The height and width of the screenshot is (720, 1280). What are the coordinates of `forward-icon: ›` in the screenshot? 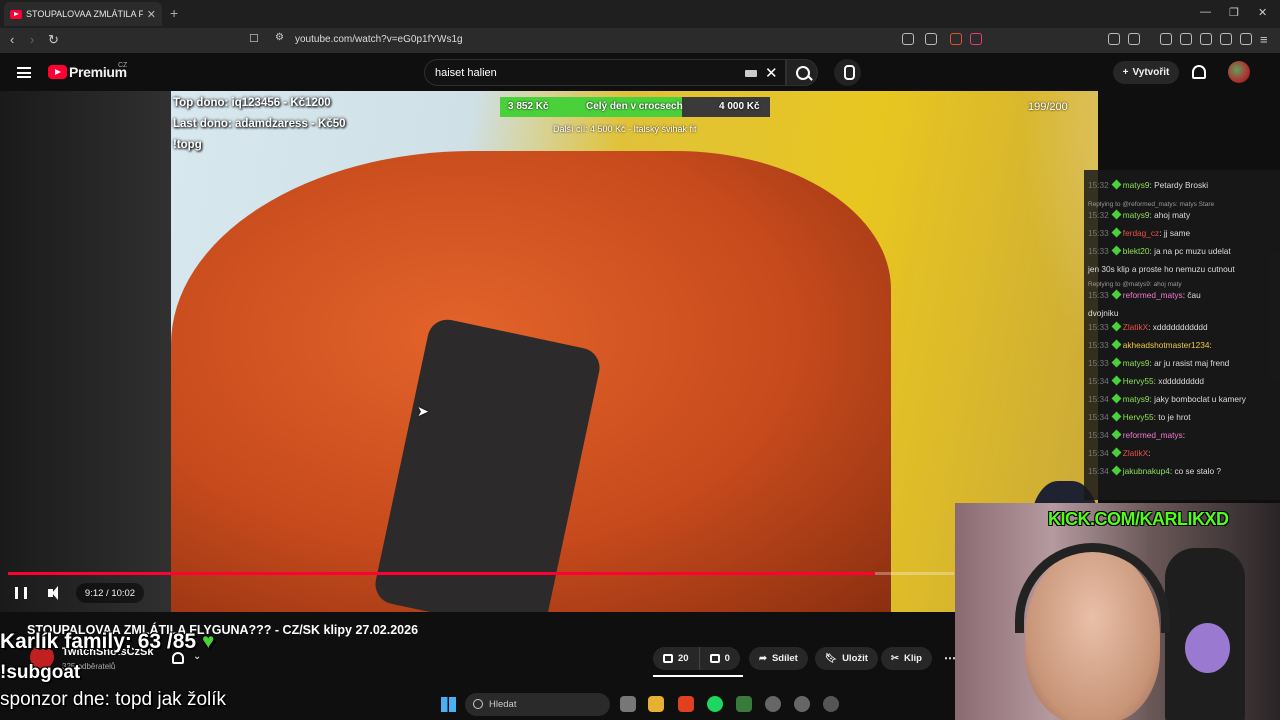 It's located at (32, 39).